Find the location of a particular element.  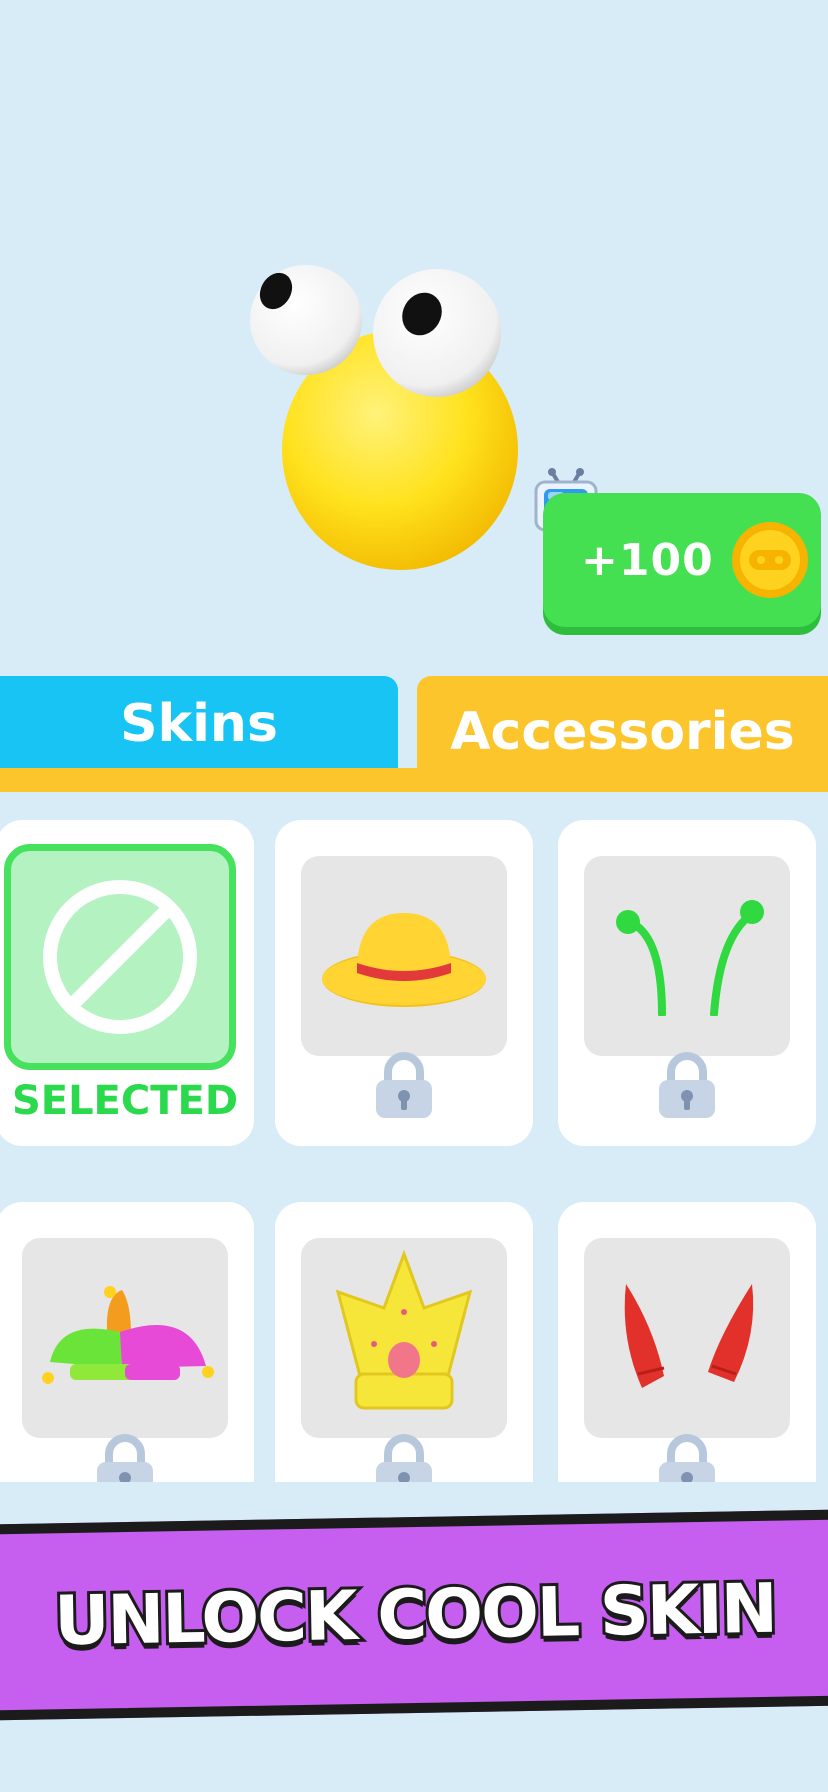

item-card-devil-horns is located at coordinates (687, 1342).